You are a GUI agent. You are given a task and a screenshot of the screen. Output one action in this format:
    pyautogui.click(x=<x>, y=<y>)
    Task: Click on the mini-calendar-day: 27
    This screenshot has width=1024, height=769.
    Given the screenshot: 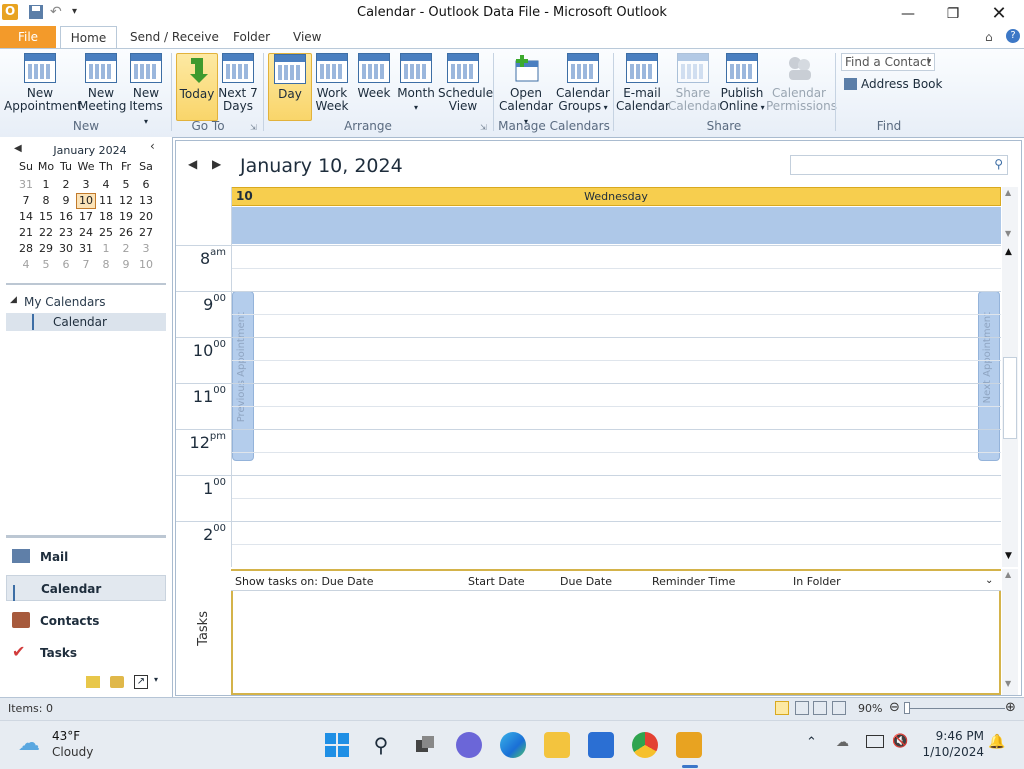 What is the action you would take?
    pyautogui.click(x=146, y=233)
    